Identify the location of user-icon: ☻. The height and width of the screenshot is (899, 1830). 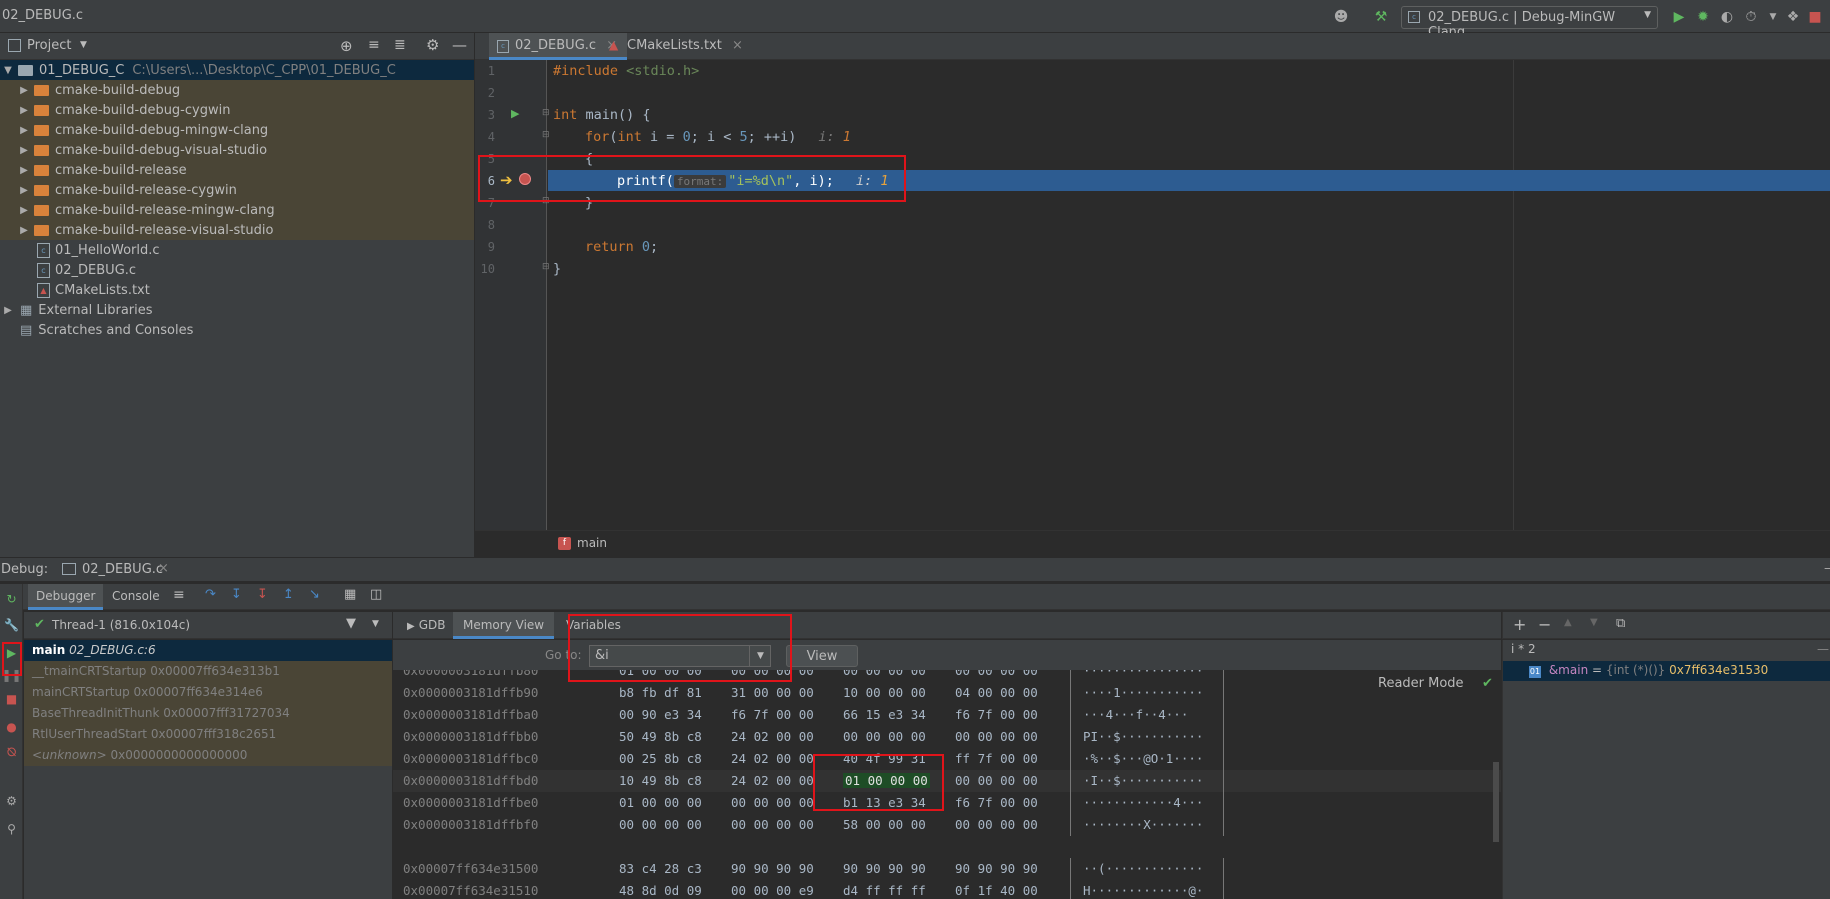
(1341, 17).